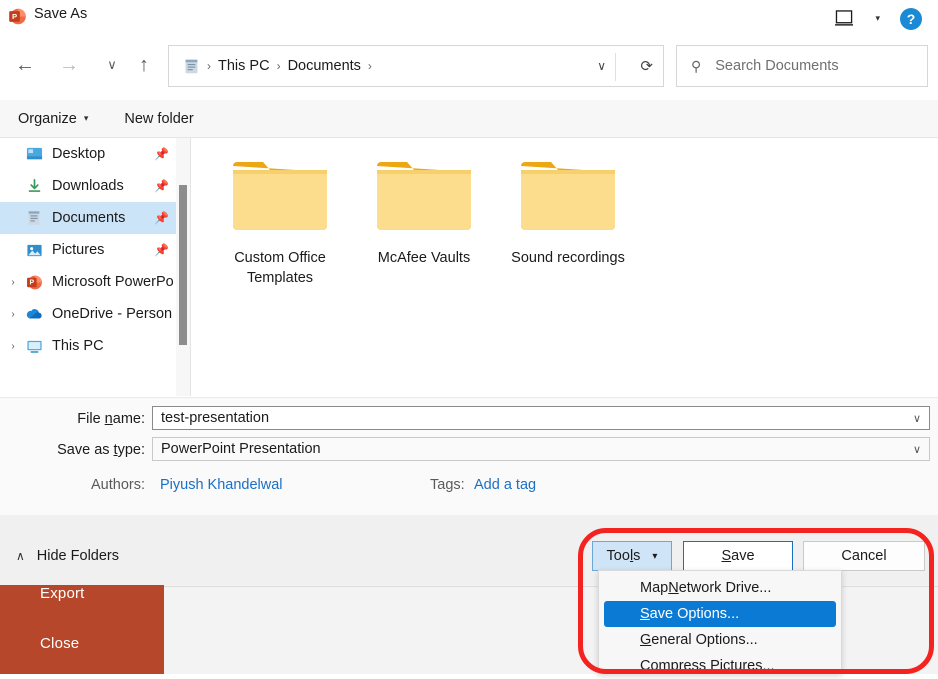 Image resolution: width=938 pixels, height=679 pixels. I want to click on cancel-button: Cancel, so click(864, 556).